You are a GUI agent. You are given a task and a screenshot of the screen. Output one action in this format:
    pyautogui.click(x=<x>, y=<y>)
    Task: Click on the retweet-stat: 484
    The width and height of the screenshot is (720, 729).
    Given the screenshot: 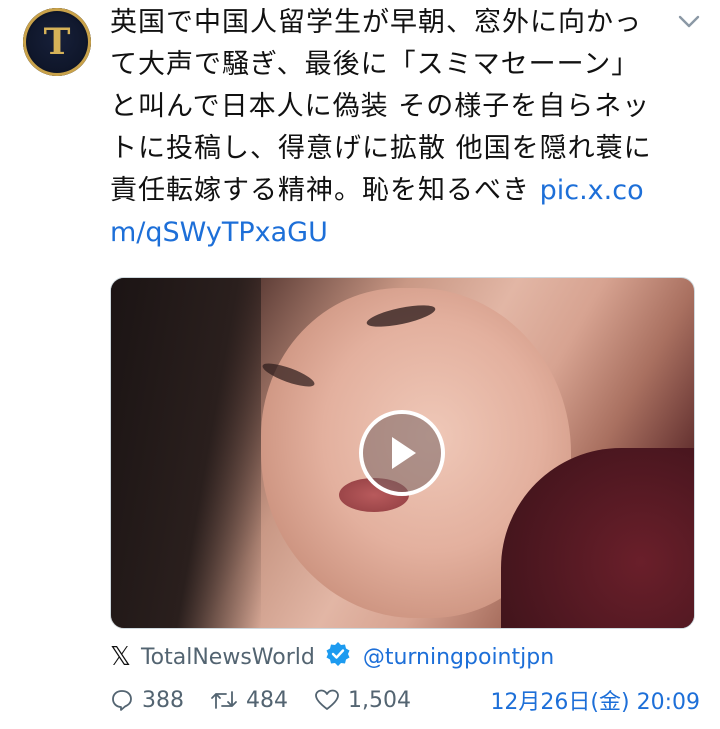 What is the action you would take?
    pyautogui.click(x=249, y=700)
    